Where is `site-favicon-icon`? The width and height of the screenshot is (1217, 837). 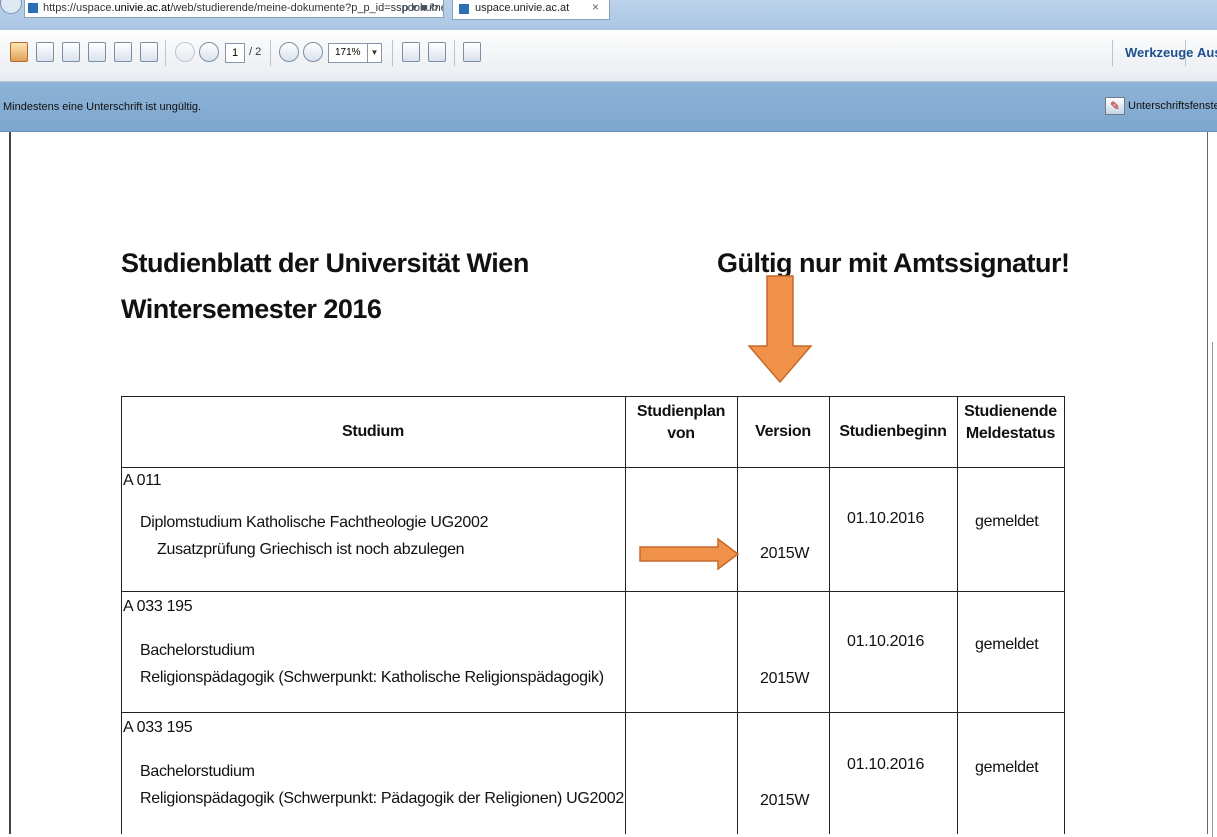 site-favicon-icon is located at coordinates (33, 8).